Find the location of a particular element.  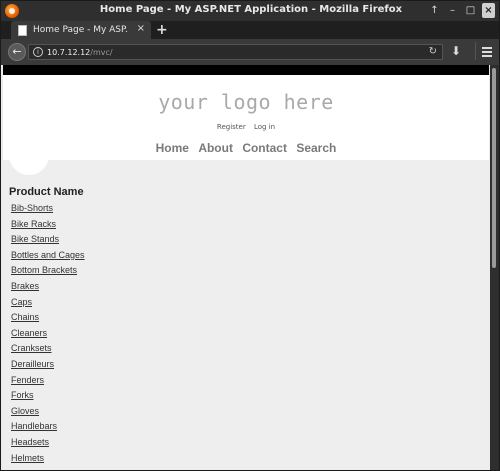

url-host: 10.7.12.12 is located at coordinates (69, 52).